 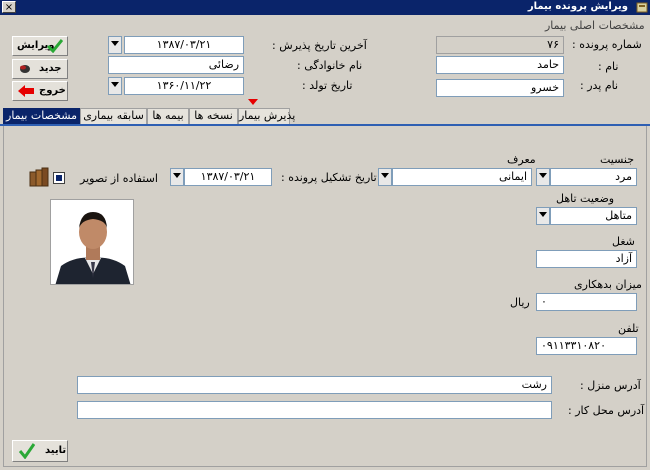 I want to click on referrer-dropdown-button, so click(x=385, y=177).